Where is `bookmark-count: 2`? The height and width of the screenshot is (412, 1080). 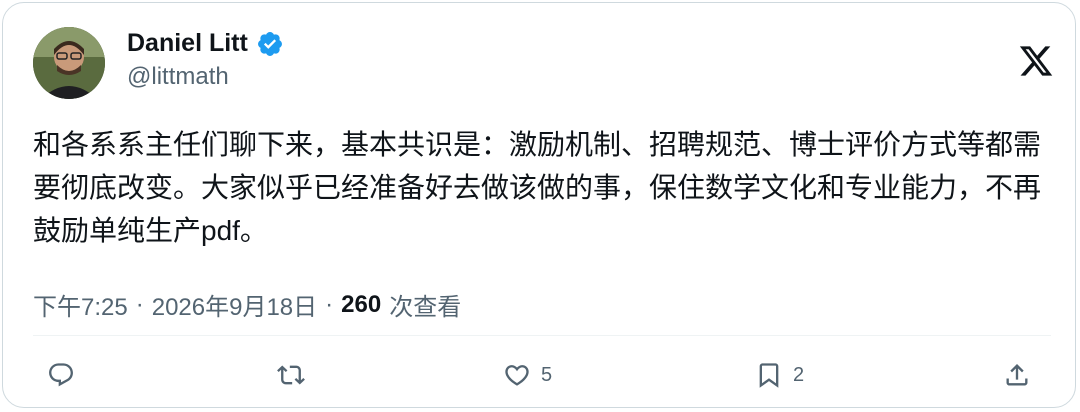
bookmark-count: 2 is located at coordinates (799, 374).